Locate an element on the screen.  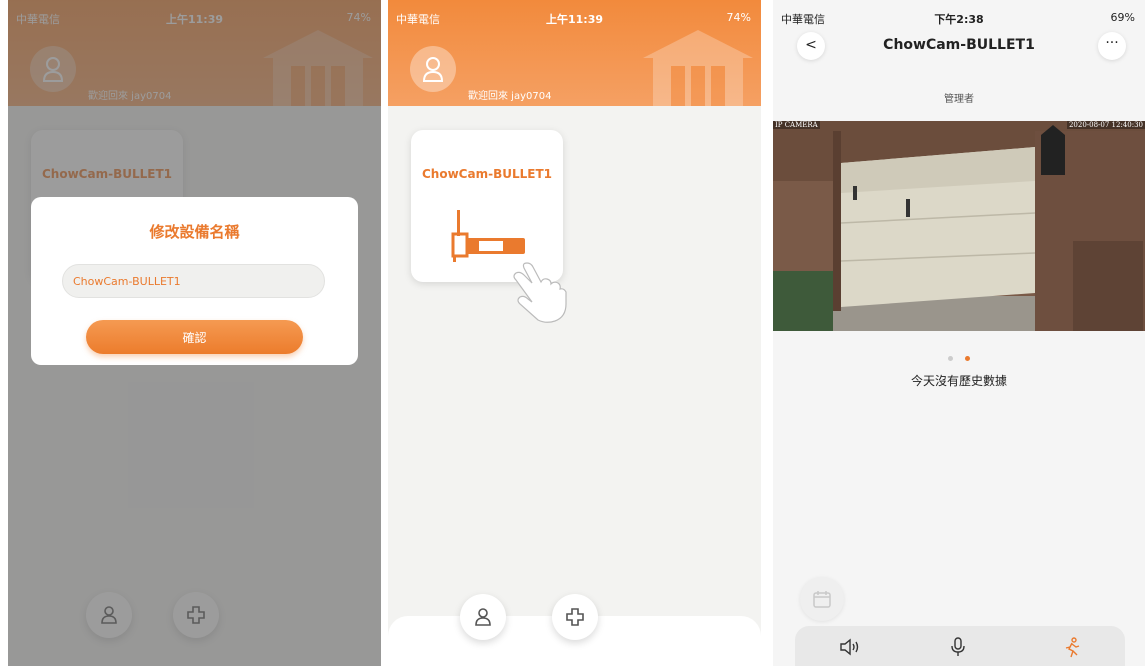
garage-door-image is located at coordinates (959, 226).